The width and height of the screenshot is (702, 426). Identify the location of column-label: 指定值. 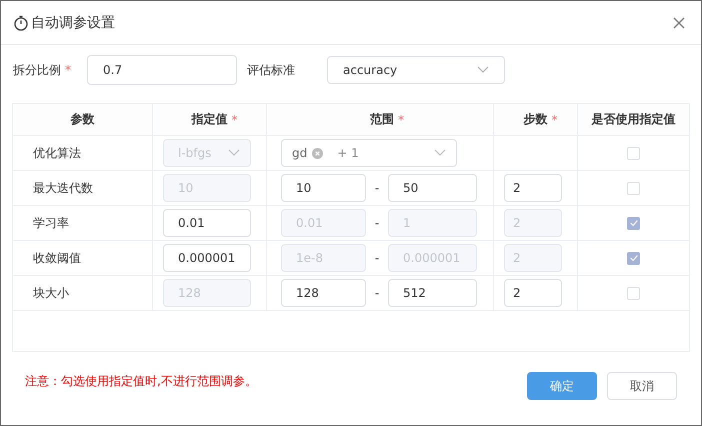
(210, 119).